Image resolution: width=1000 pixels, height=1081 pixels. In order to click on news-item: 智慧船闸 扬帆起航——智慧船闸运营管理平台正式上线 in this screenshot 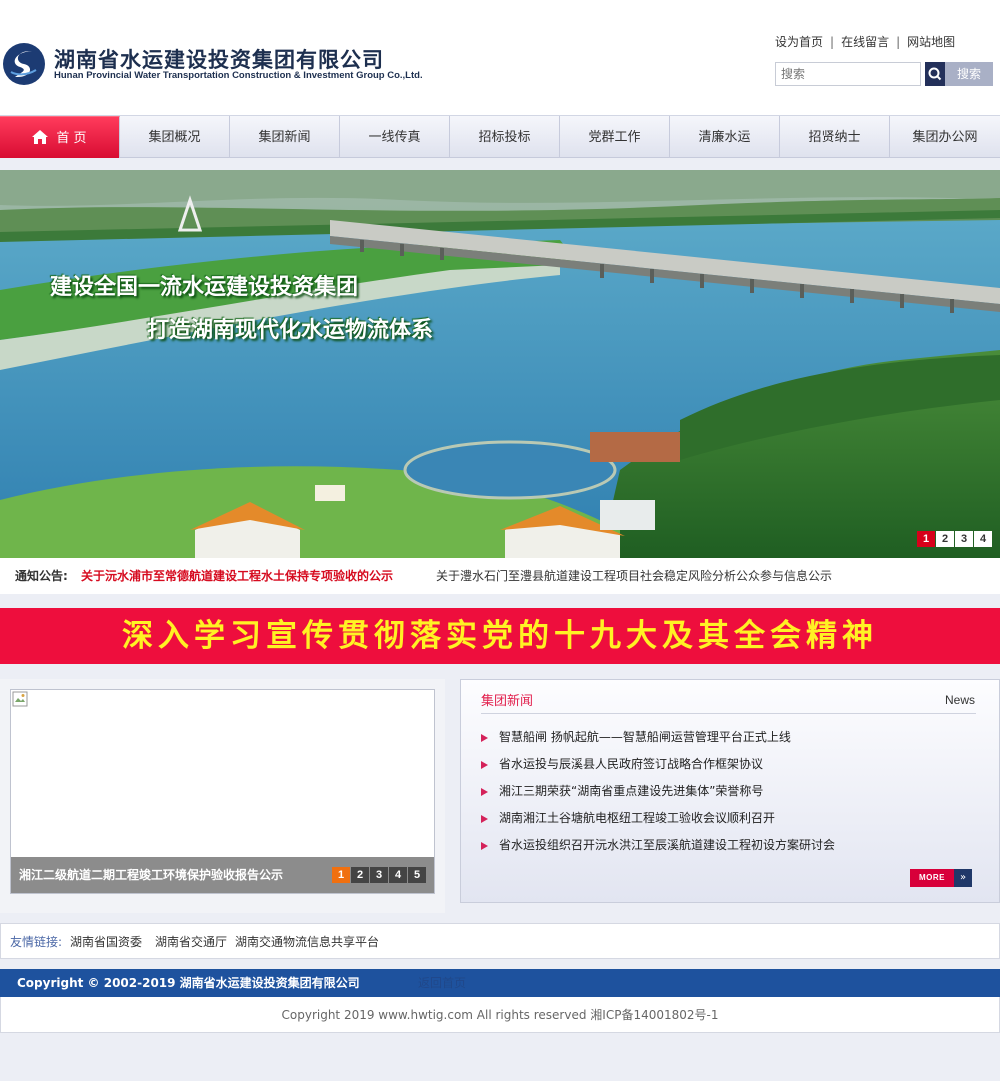, I will do `click(658, 742)`.